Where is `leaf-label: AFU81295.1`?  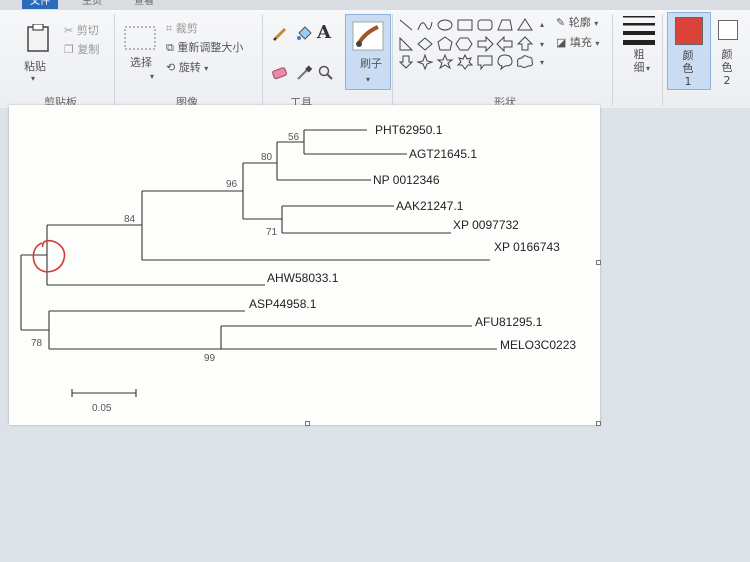 leaf-label: AFU81295.1 is located at coordinates (509, 322).